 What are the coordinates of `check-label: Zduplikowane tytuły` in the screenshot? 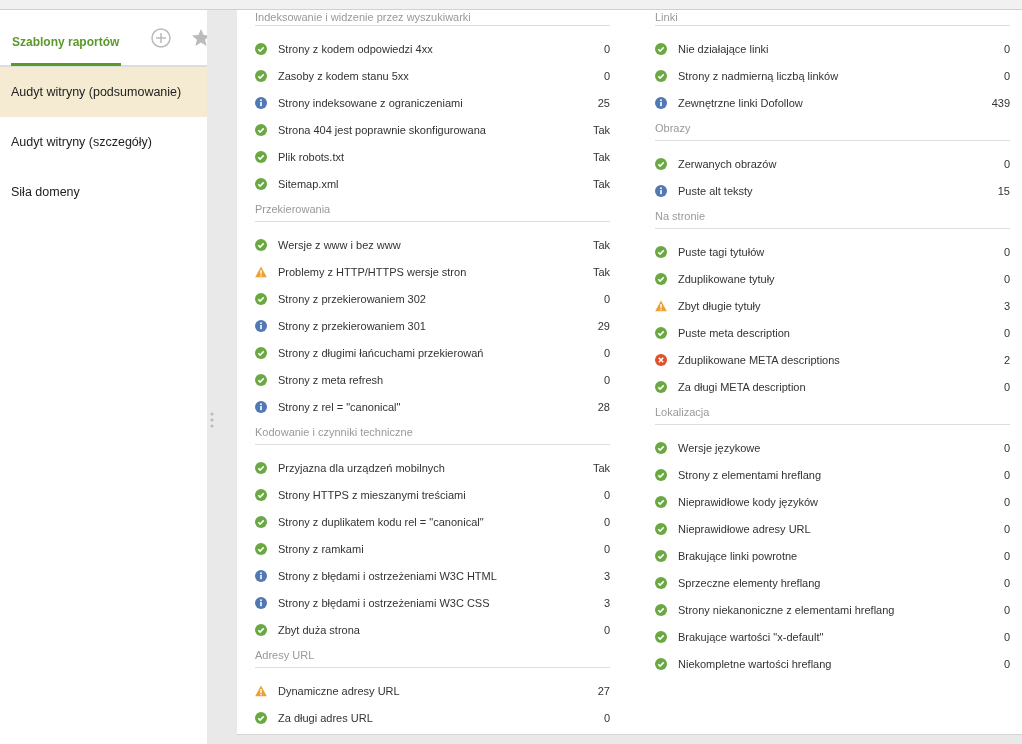 It's located at (841, 278).